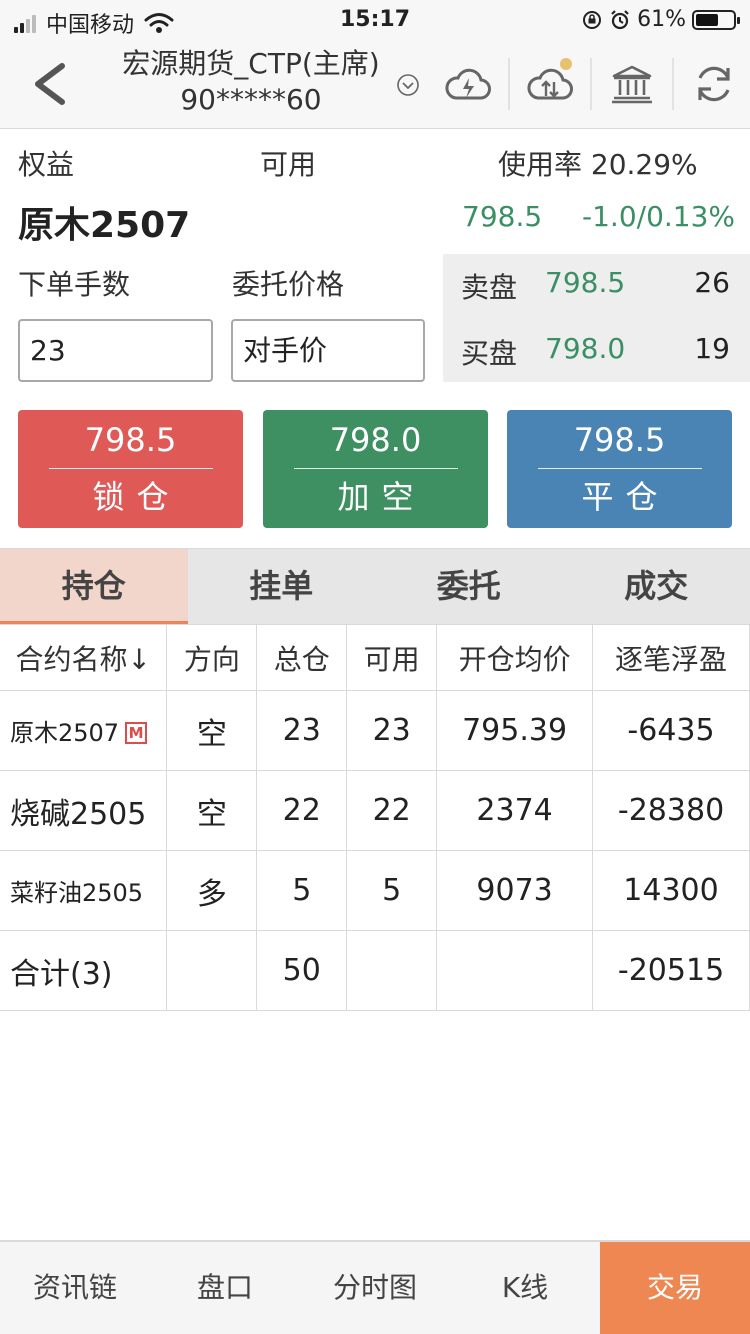 This screenshot has width=750, height=1334. I want to click on summary-available, so click(392, 970).